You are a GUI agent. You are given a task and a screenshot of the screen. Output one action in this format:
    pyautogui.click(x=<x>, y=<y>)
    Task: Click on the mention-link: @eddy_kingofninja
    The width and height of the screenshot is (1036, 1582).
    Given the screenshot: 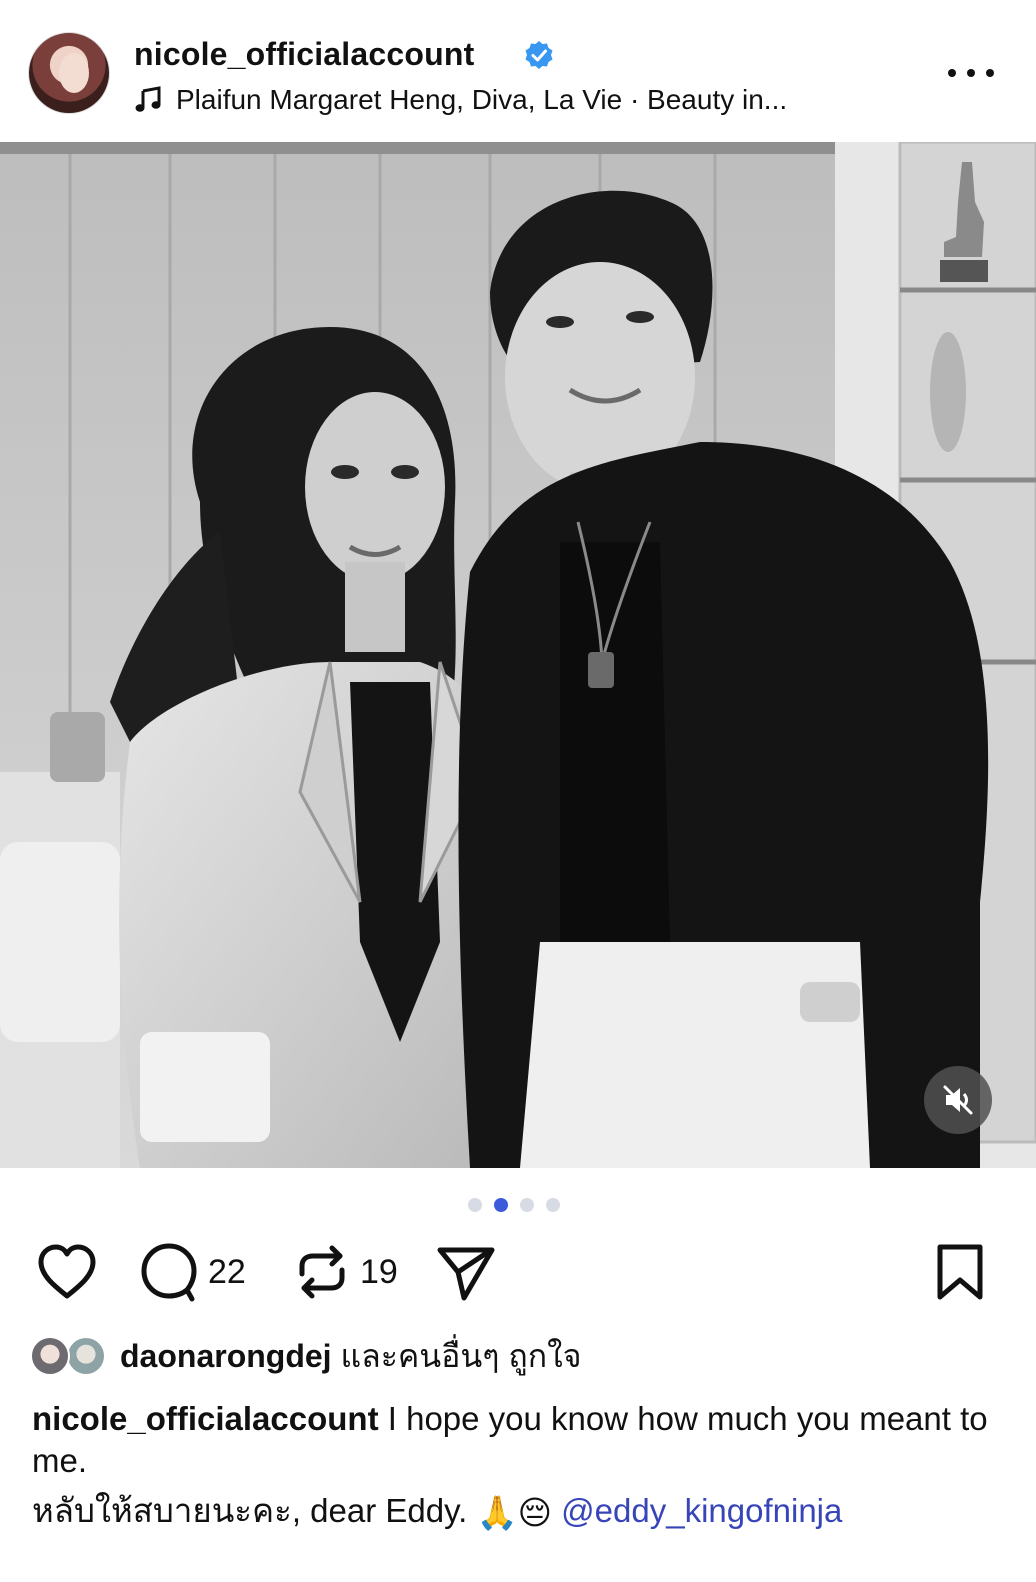 What is the action you would take?
    pyautogui.click(x=701, y=1510)
    